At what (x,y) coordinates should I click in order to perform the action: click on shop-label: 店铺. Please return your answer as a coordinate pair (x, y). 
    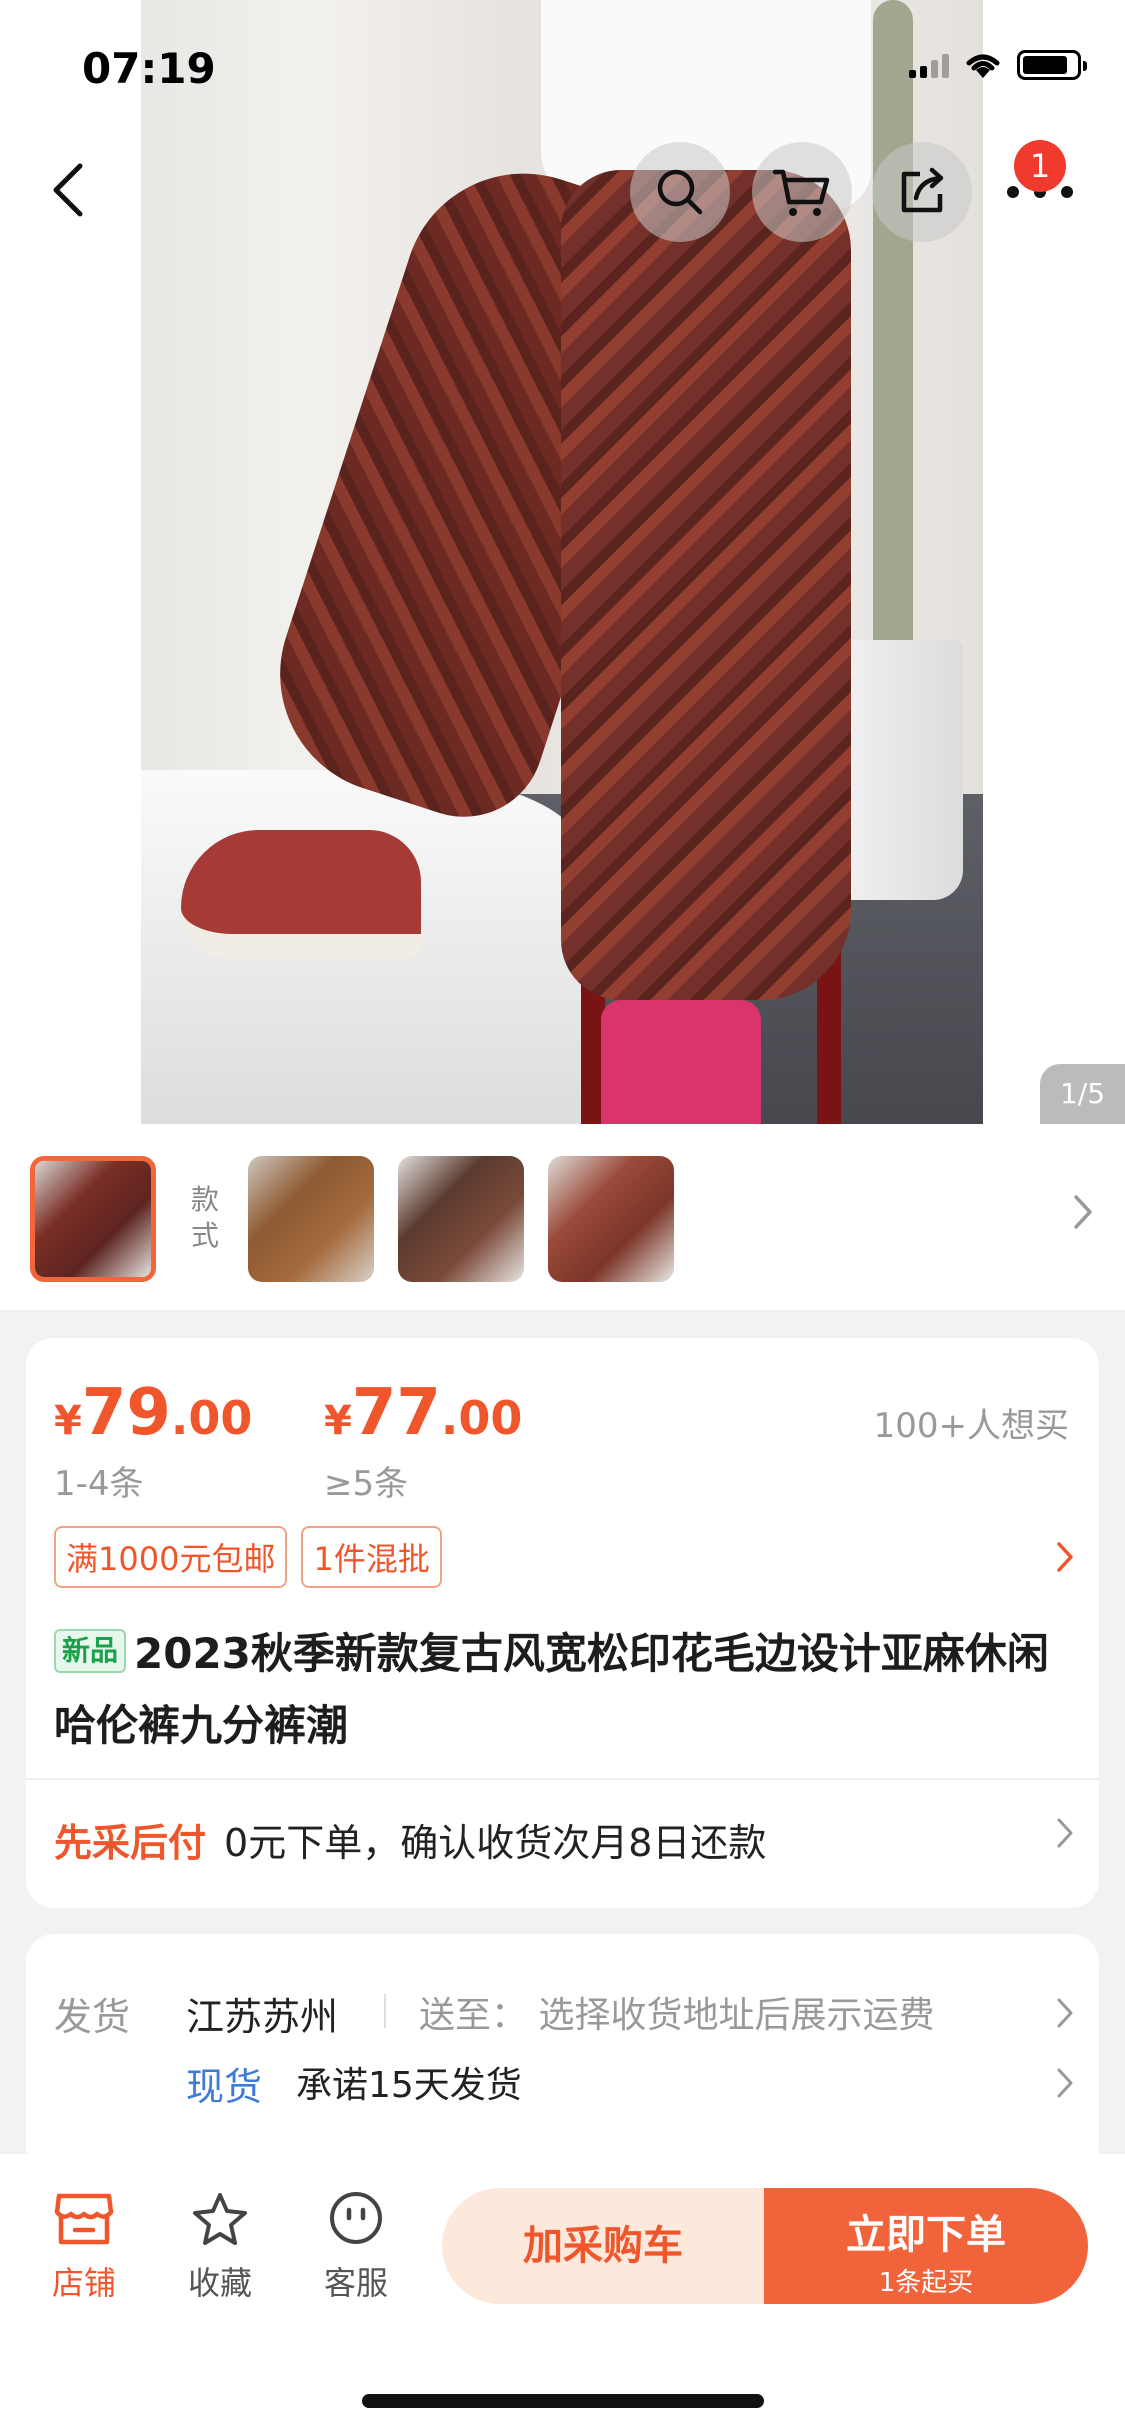
    Looking at the image, I should click on (83, 2283).